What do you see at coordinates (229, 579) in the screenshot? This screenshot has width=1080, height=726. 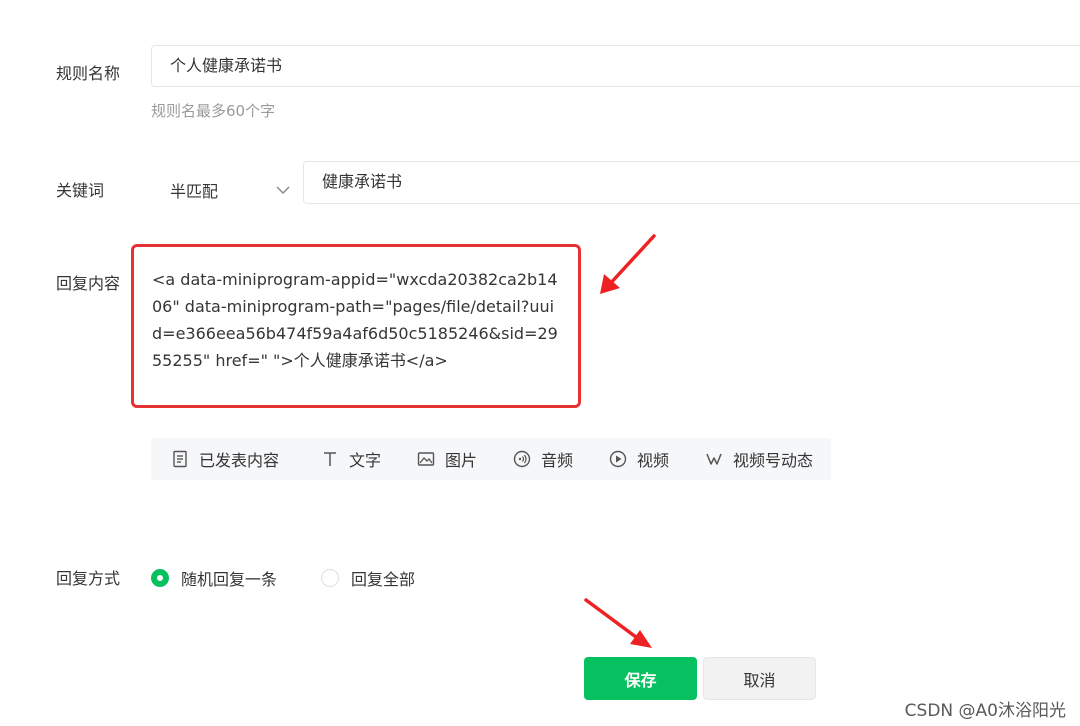 I see `radio-random-one-label: 随机回复一条` at bounding box center [229, 579].